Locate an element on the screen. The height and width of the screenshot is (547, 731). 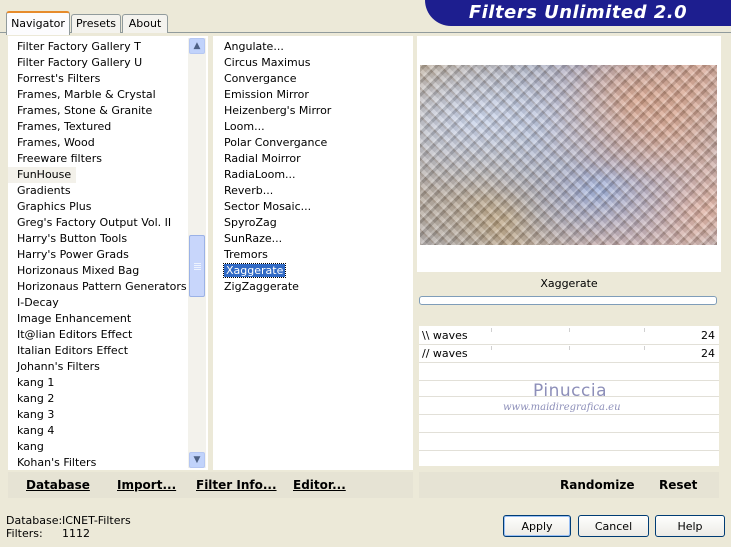
filter-item: ZigZaggerate is located at coordinates (313, 287).